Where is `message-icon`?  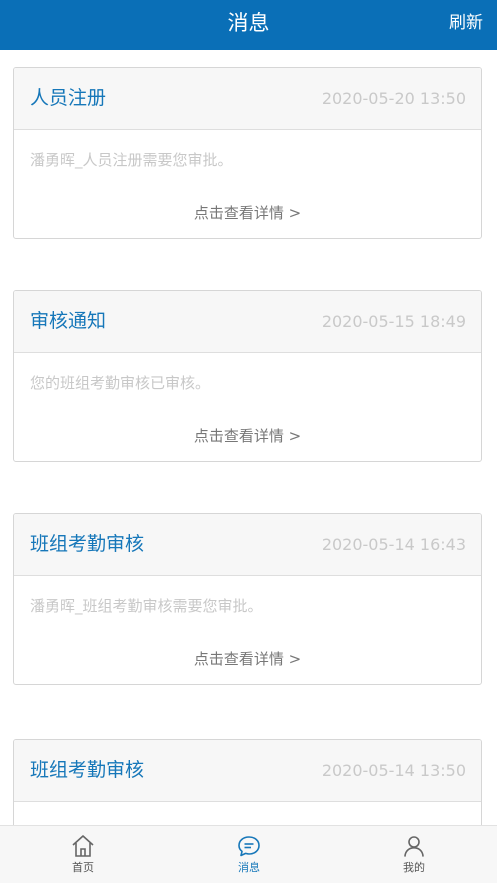 message-icon is located at coordinates (249, 846).